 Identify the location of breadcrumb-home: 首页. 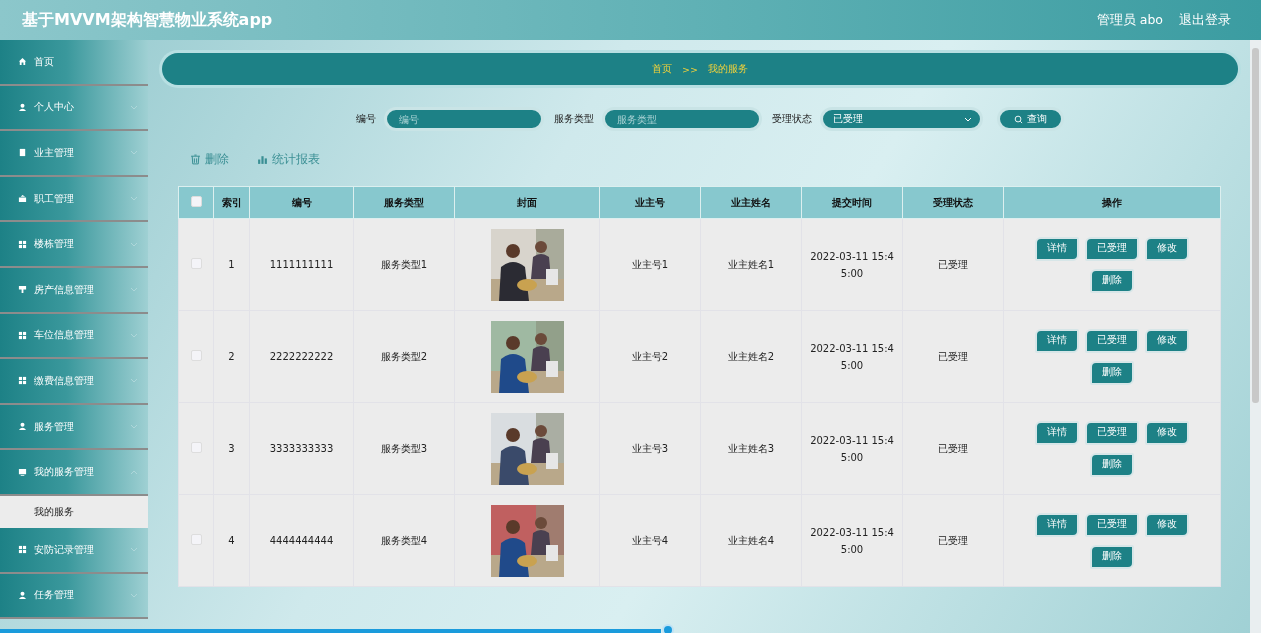
(662, 69).